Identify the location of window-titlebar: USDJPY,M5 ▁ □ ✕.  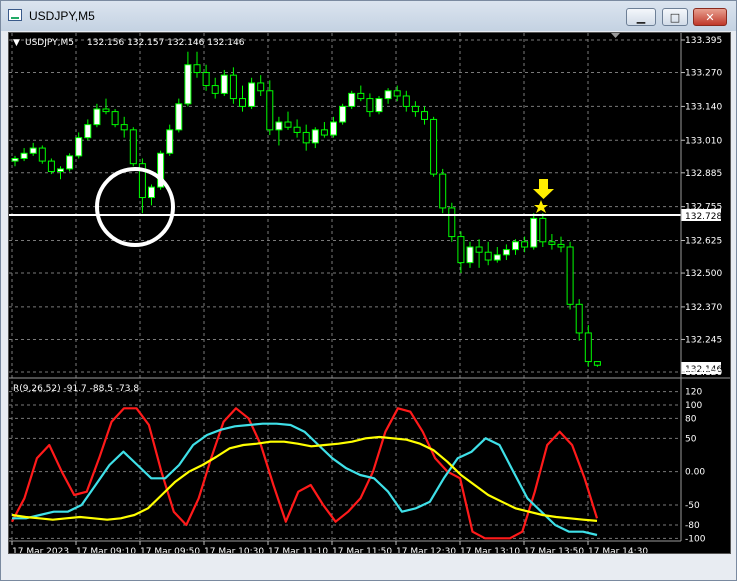
(368, 16).